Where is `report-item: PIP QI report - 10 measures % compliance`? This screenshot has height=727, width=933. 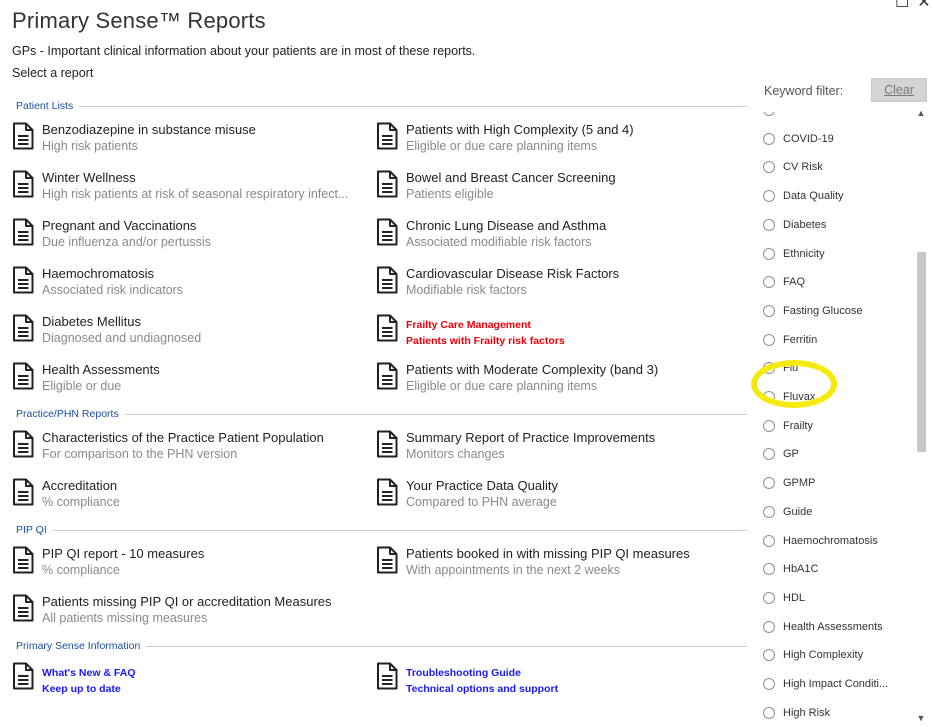 report-item: PIP QI report - 10 measures % compliance is located at coordinates (194, 564).